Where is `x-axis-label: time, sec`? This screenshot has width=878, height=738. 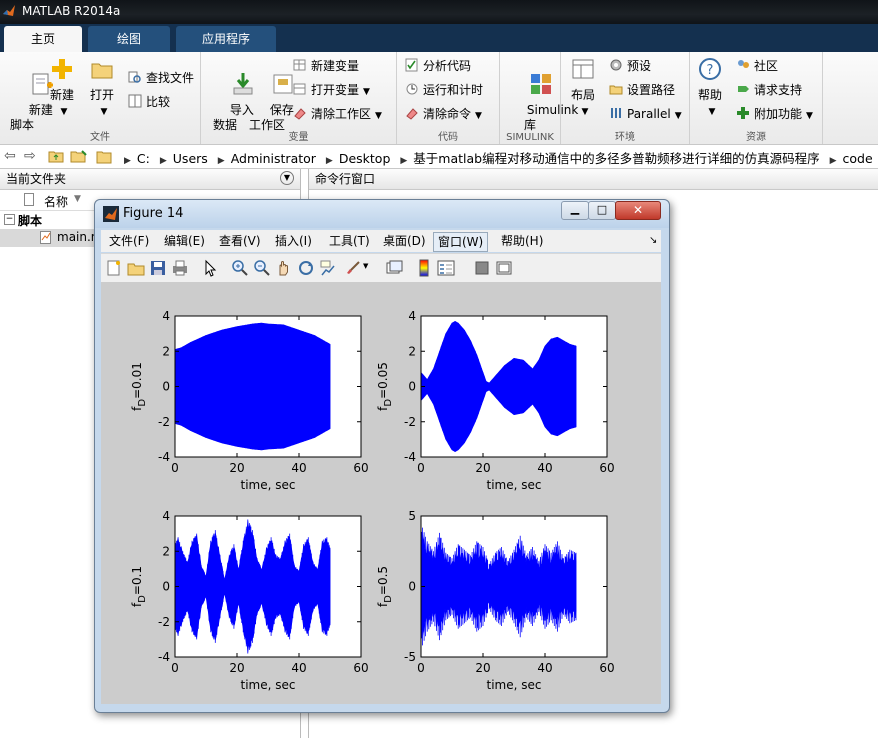 x-axis-label: time, sec is located at coordinates (268, 685).